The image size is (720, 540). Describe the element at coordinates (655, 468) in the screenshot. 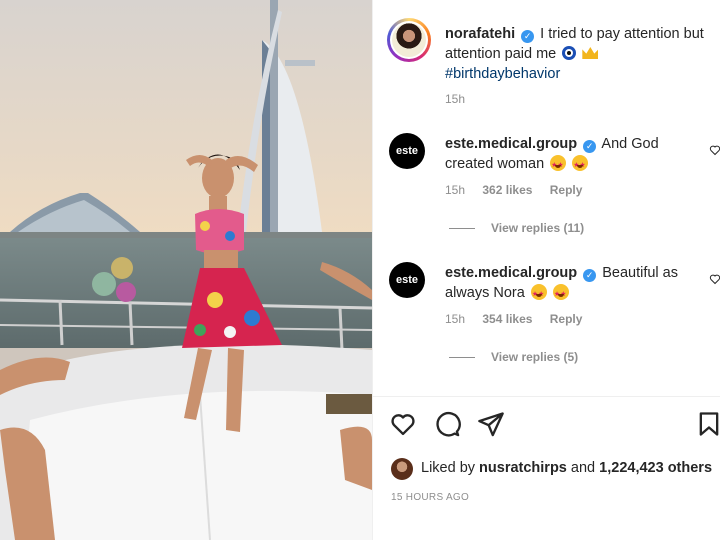

I see `likes-count: 1,224,423 others` at that location.